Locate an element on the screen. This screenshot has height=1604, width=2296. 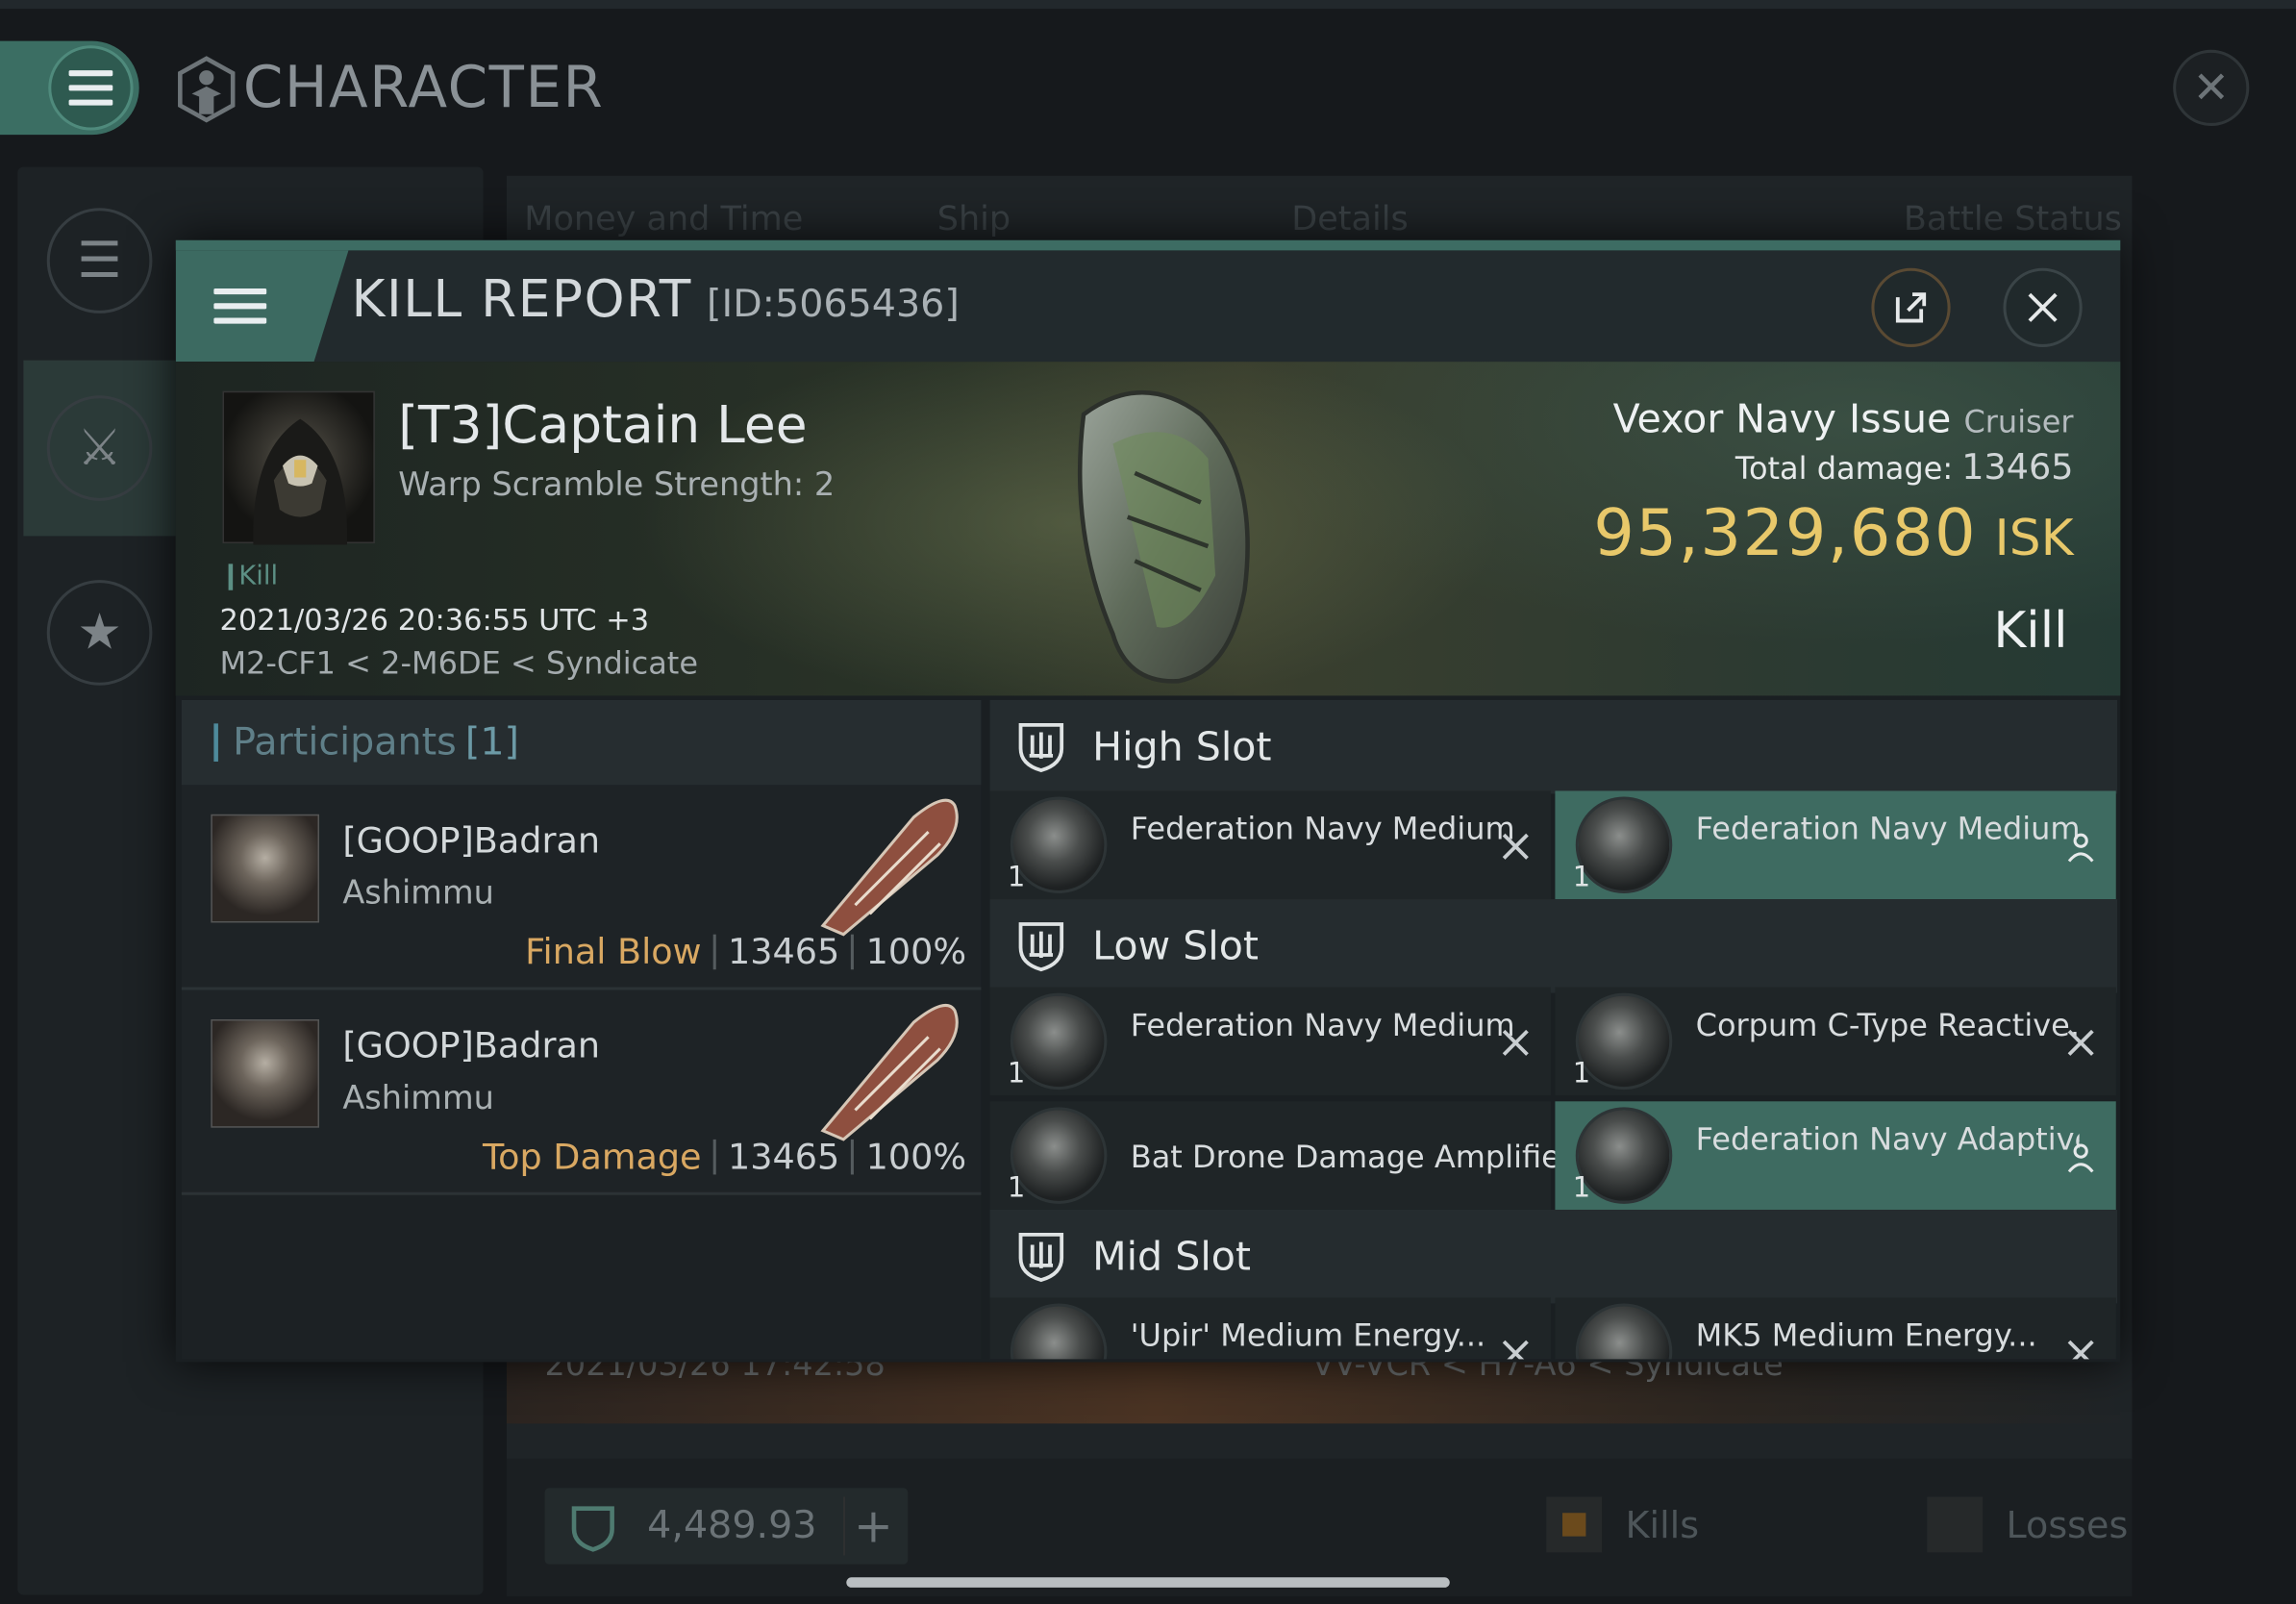
modal-menu-button is located at coordinates (262, 306).